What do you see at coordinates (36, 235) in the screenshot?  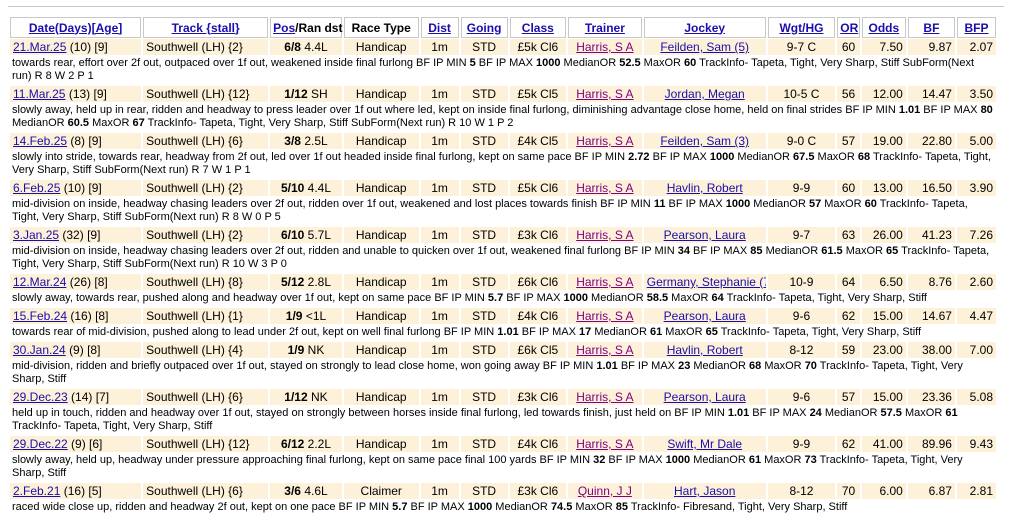 I see `date-link: 3.Jan.25` at bounding box center [36, 235].